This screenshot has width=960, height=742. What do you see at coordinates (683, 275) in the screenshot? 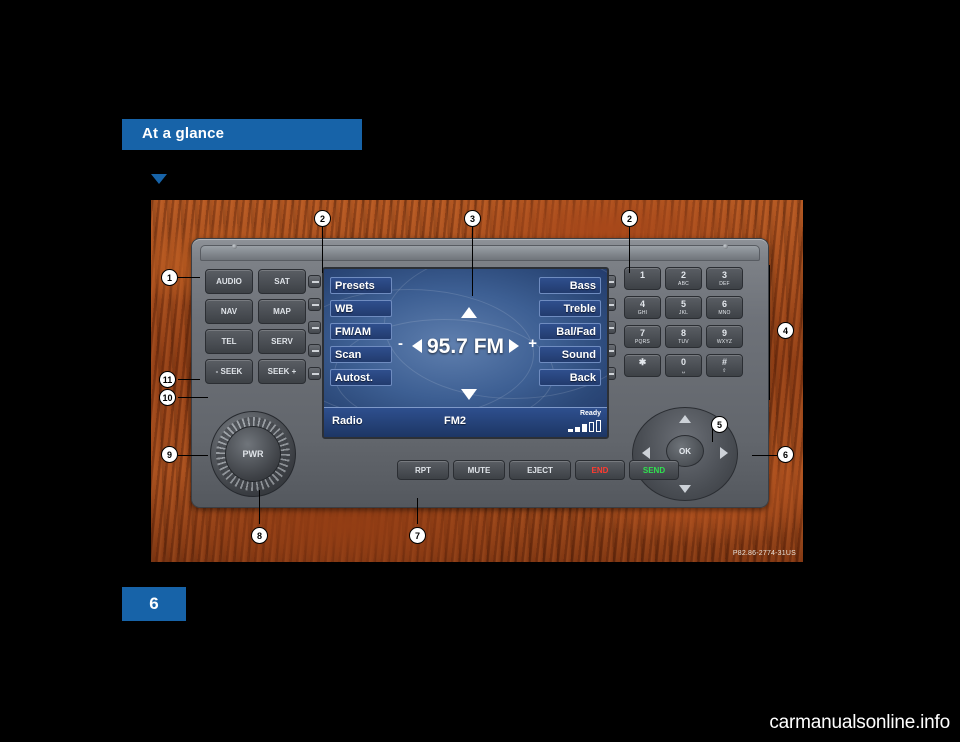
I see `numkey-2-digit: 2` at bounding box center [683, 275].